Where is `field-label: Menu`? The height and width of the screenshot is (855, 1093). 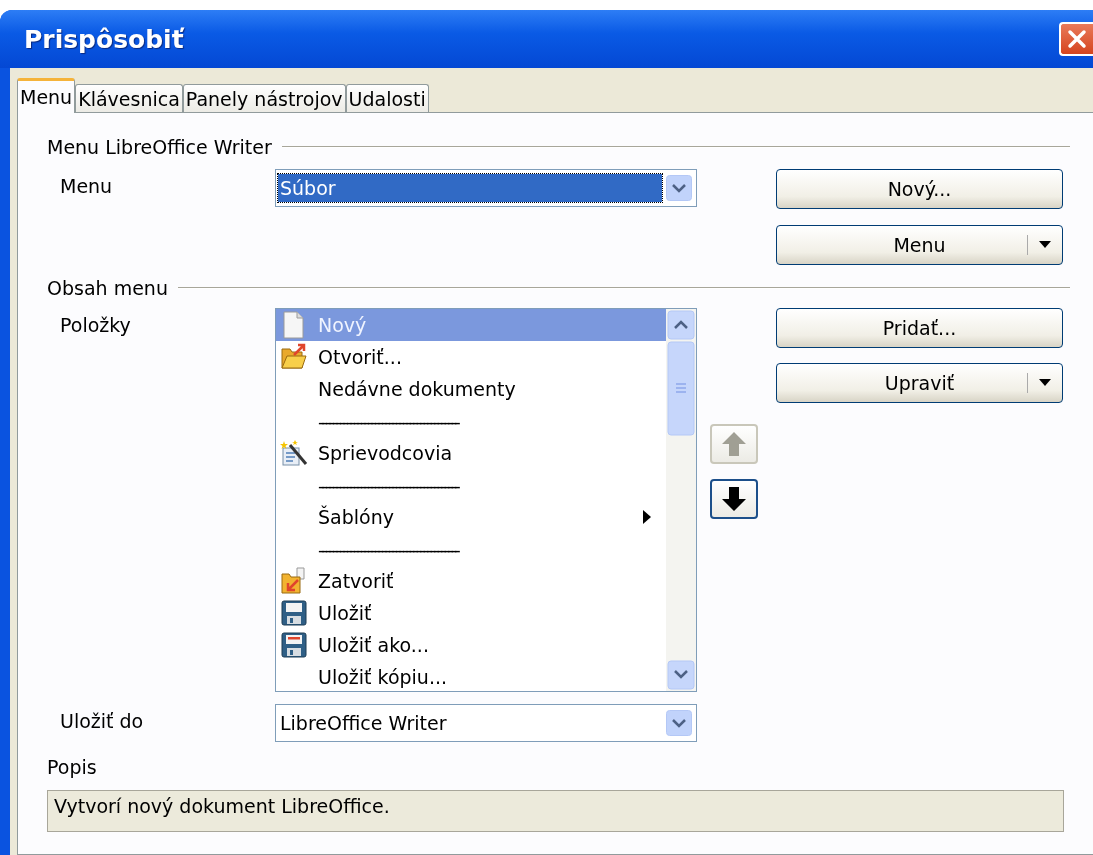
field-label: Menu is located at coordinates (86, 186).